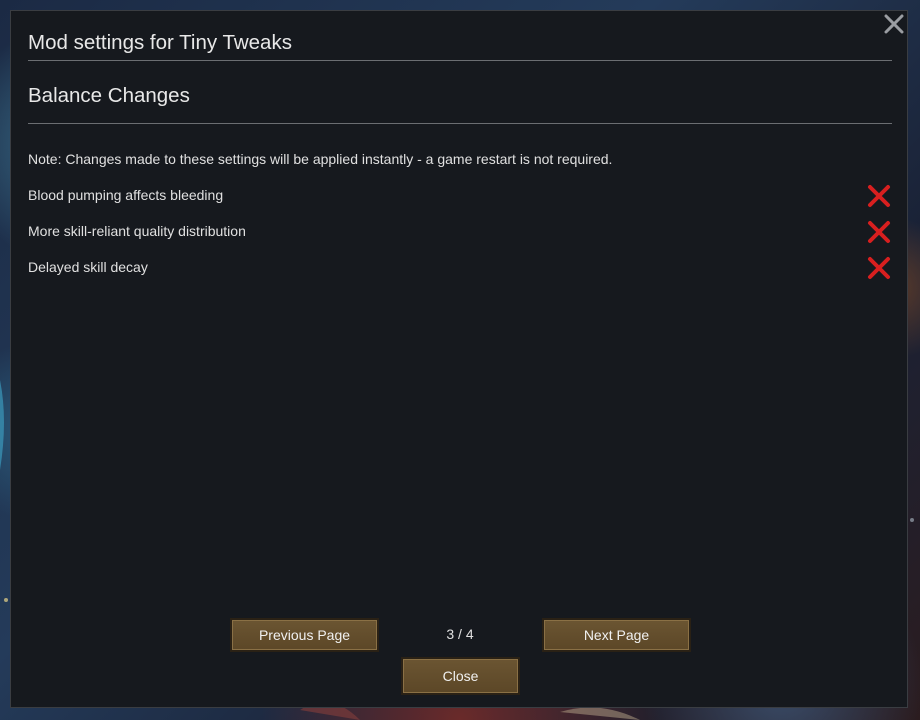 This screenshot has width=920, height=720. What do you see at coordinates (126, 195) in the screenshot?
I see `setting-label: Blood pumping affects bleeding` at bounding box center [126, 195].